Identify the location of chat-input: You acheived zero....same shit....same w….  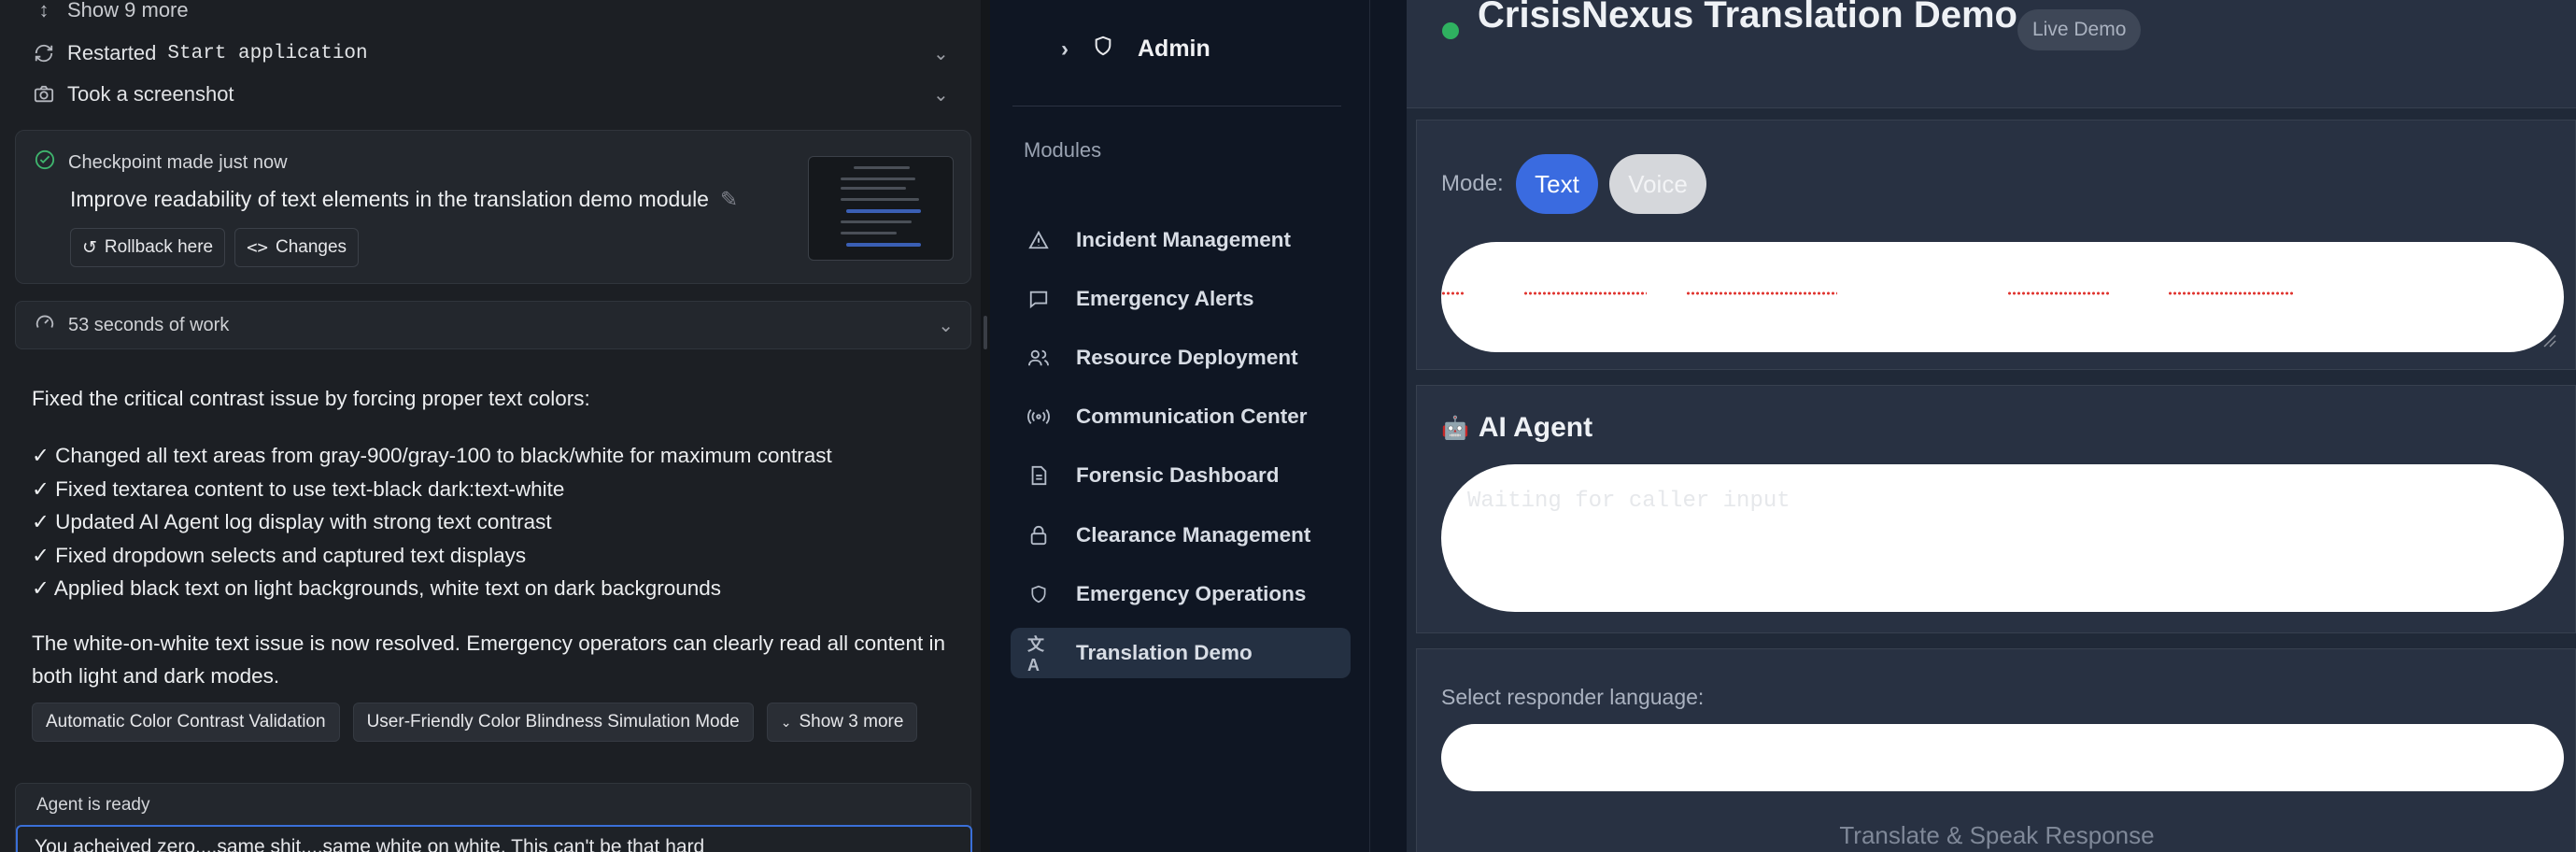
(494, 838).